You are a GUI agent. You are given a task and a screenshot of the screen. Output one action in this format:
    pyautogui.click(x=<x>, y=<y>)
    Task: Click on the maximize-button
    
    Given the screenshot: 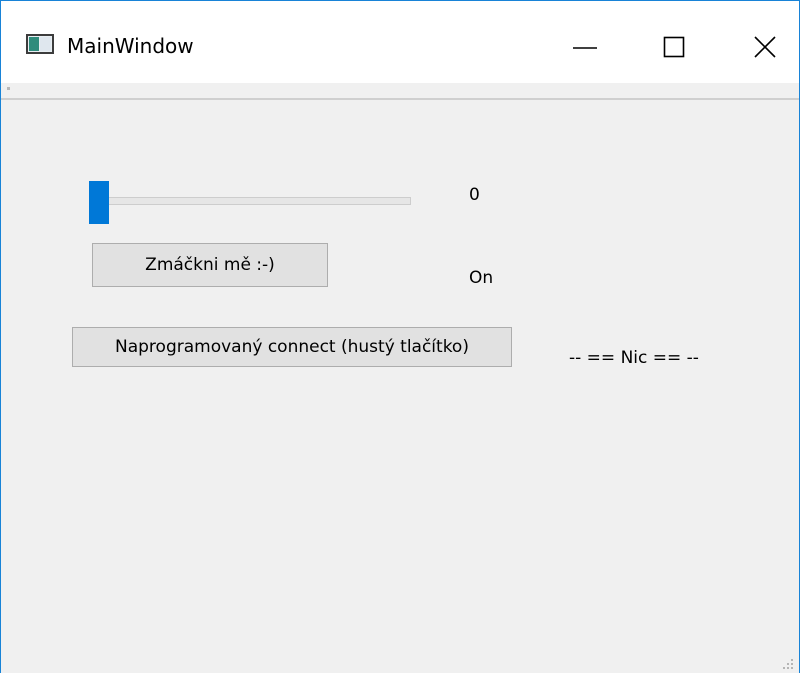 What is the action you would take?
    pyautogui.click(x=675, y=47)
    